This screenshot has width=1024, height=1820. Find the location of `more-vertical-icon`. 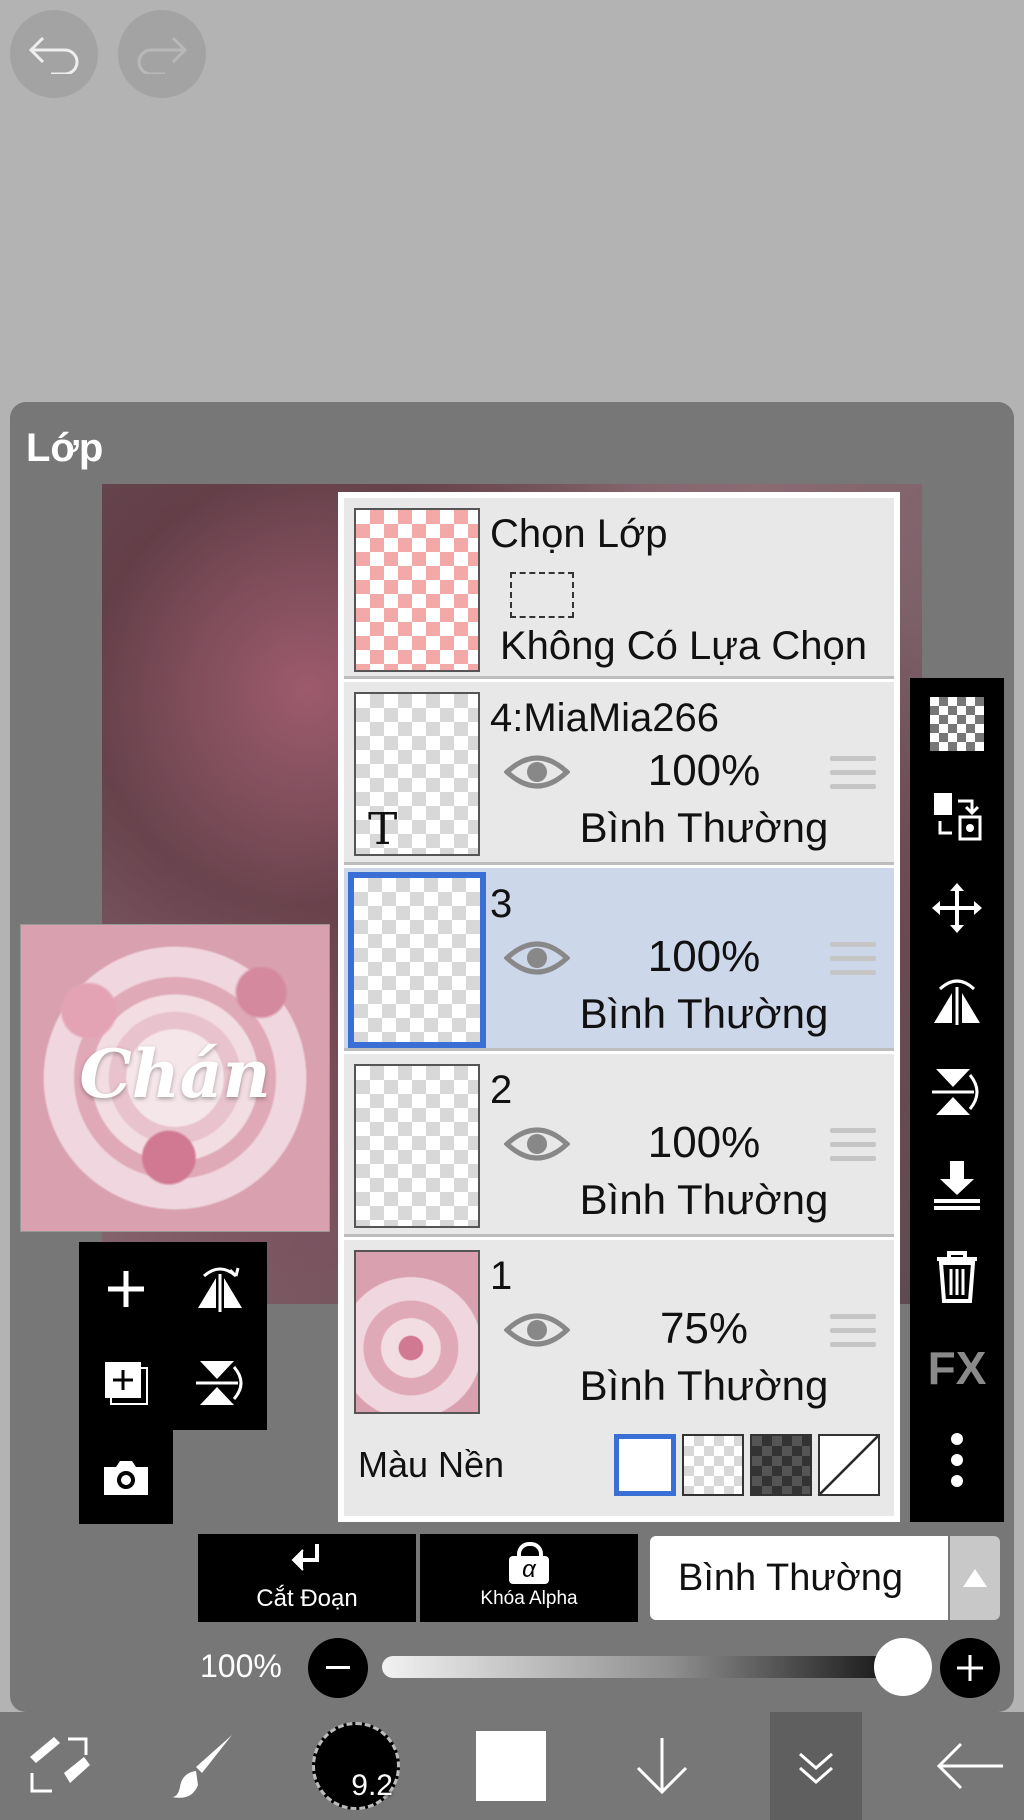

more-vertical-icon is located at coordinates (957, 1460).